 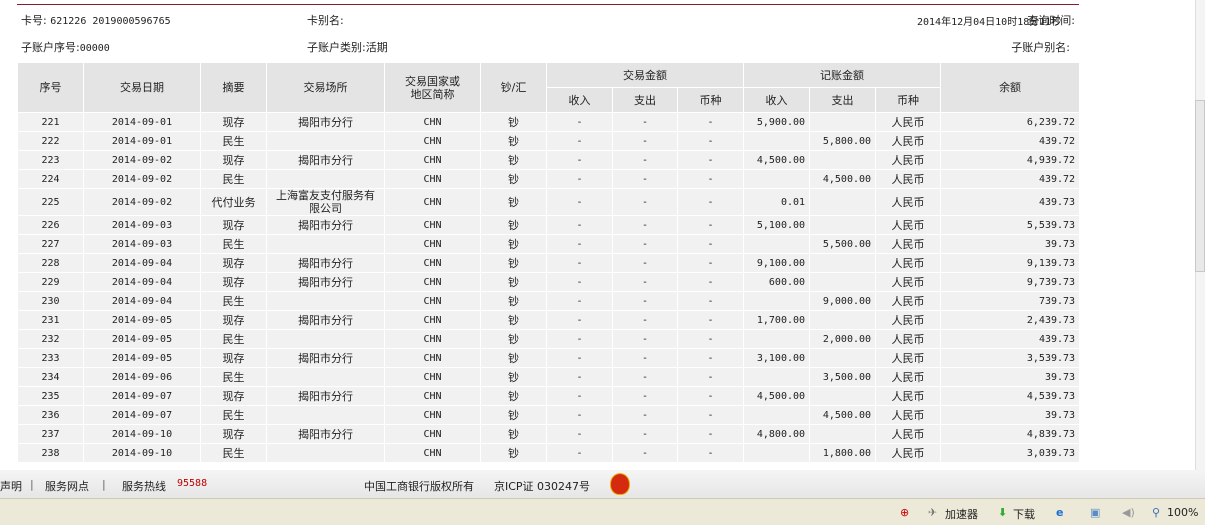 What do you see at coordinates (1182, 512) in the screenshot?
I see `zoom-level: 100%` at bounding box center [1182, 512].